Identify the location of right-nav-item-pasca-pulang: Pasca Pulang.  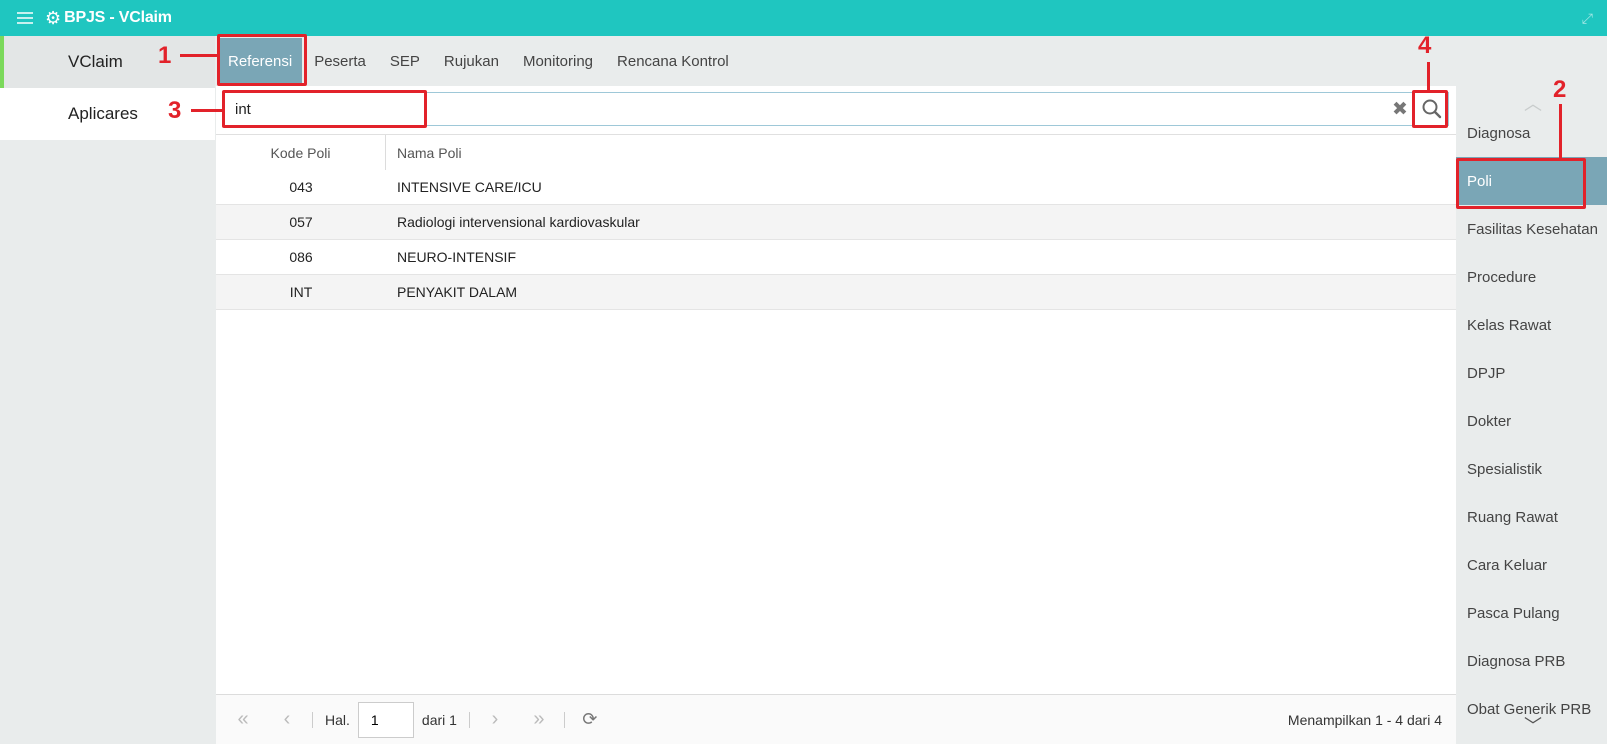
(1531, 613).